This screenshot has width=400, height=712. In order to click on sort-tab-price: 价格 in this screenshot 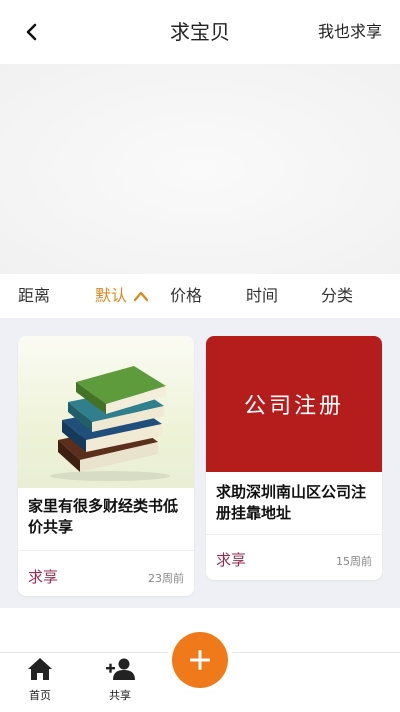, I will do `click(186, 296)`.